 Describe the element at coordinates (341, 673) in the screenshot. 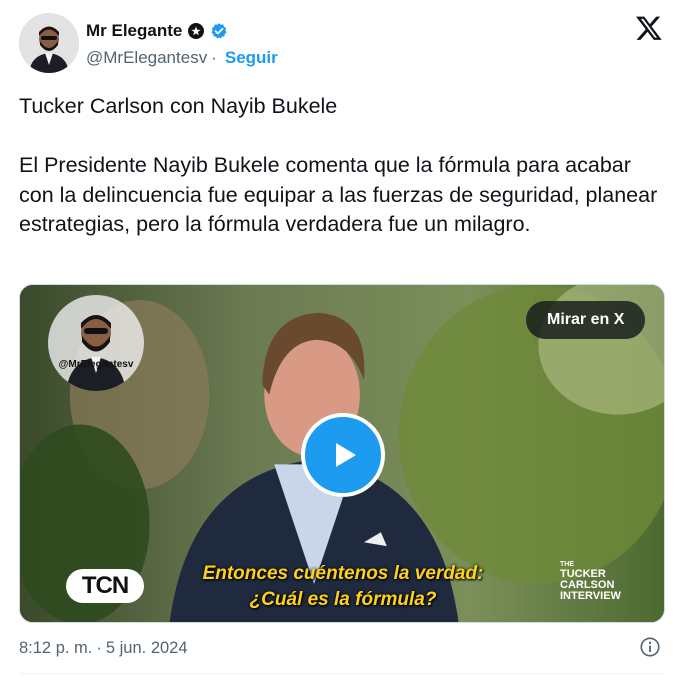

I see `divider` at that location.